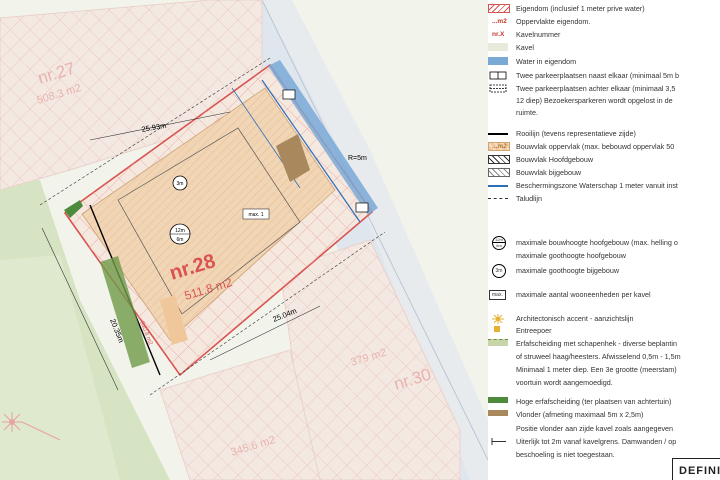 This screenshot has width=720, height=480. What do you see at coordinates (180, 231) in the screenshot?
I see `bouwhoogte-top: 12m` at bounding box center [180, 231].